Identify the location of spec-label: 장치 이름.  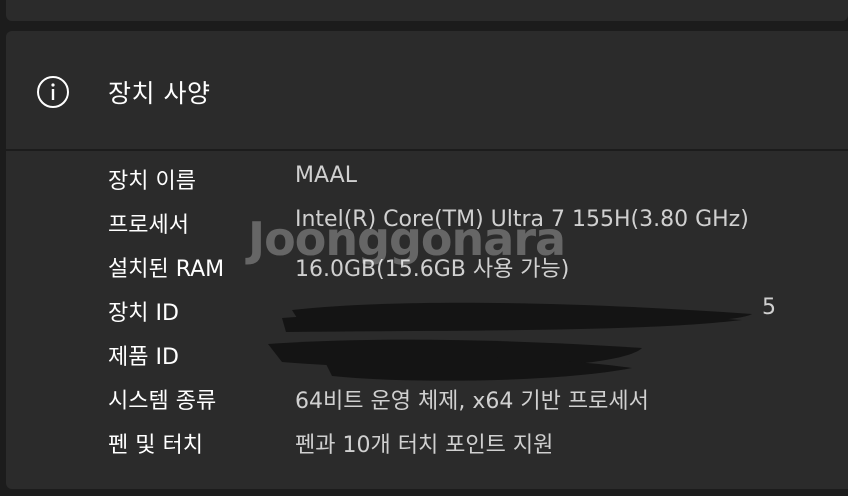
(152, 181).